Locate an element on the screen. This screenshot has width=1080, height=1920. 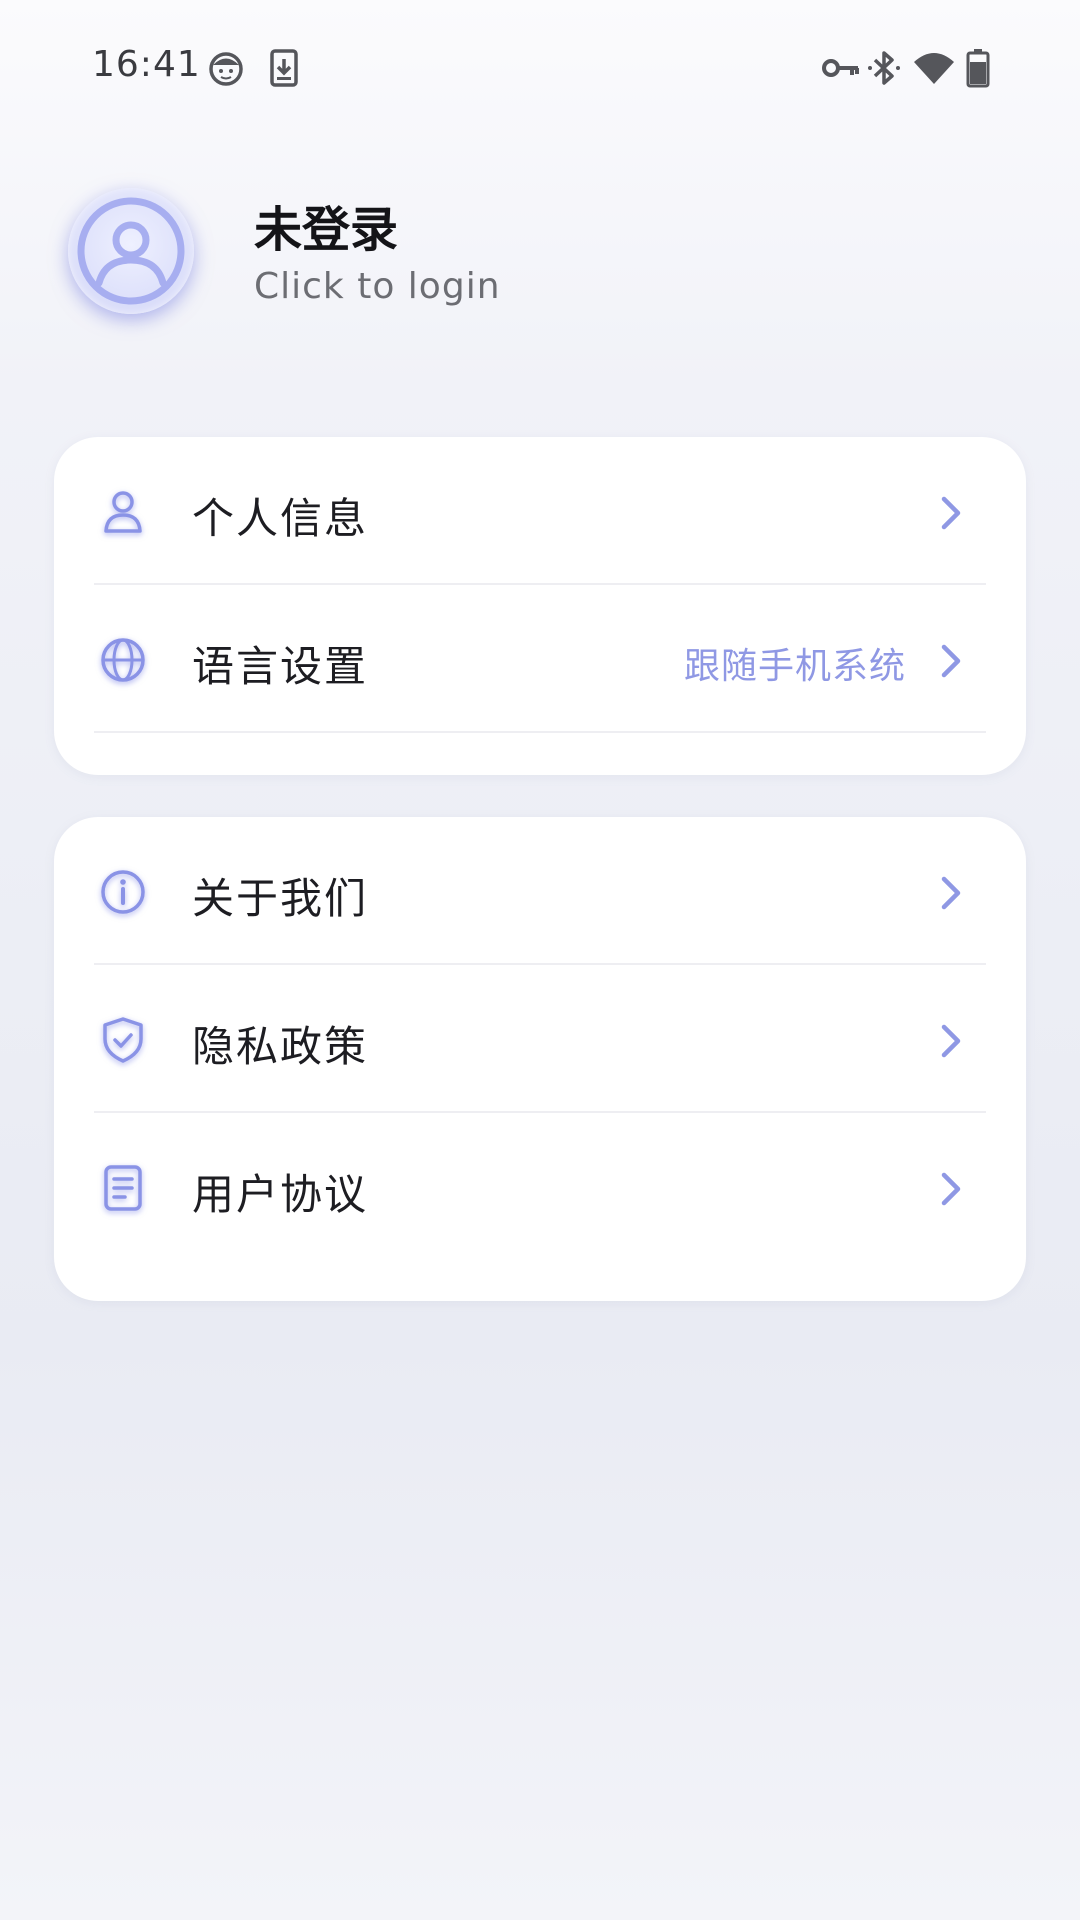
profile-header: 未登录 Click to login is located at coordinates (540, 255).